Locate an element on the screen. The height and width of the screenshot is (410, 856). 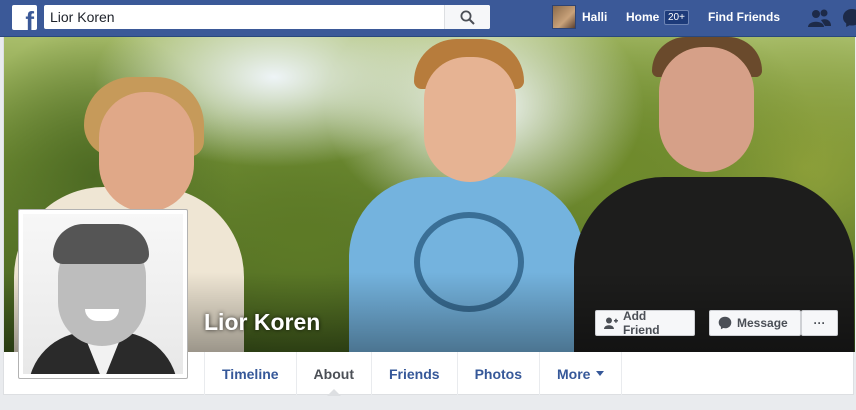
tab-about: About is located at coordinates (333, 374).